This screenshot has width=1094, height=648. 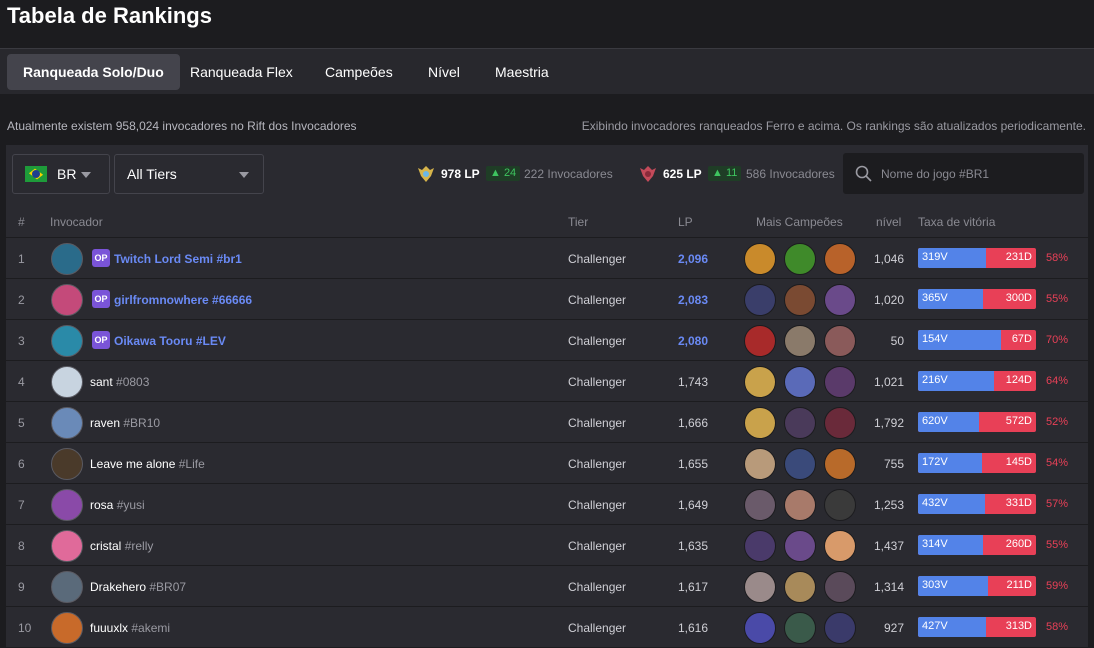 I want to click on column-tier: Tier, so click(x=578, y=222).